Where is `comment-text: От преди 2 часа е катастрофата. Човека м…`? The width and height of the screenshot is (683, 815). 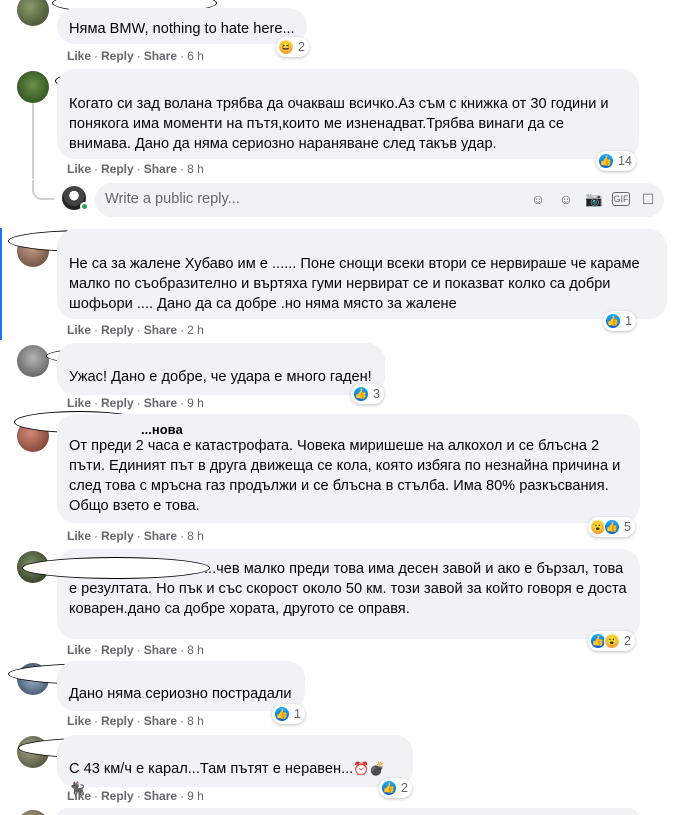 comment-text: От преди 2 часа е катастрофата. Човека м… is located at coordinates (345, 476).